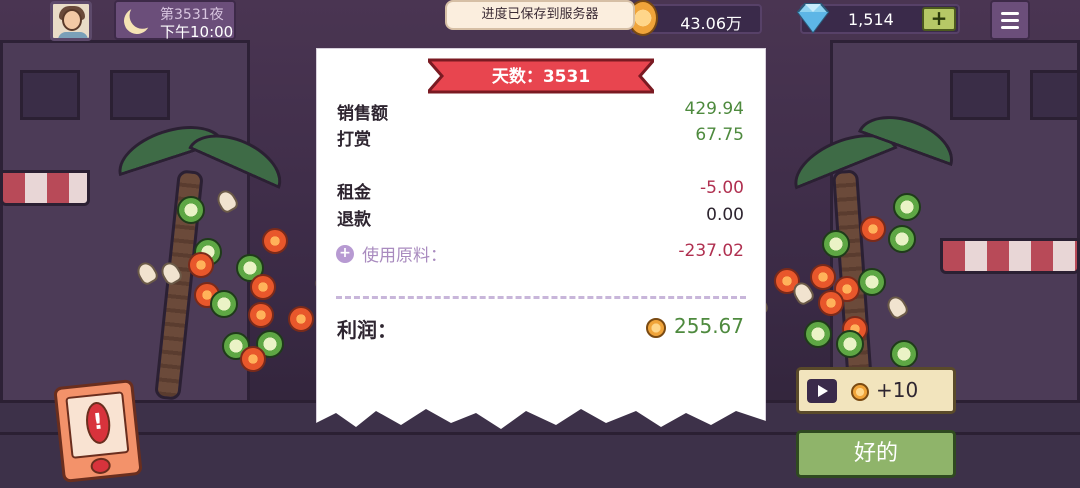  I want to click on tips-label: 打赏, so click(354, 140).